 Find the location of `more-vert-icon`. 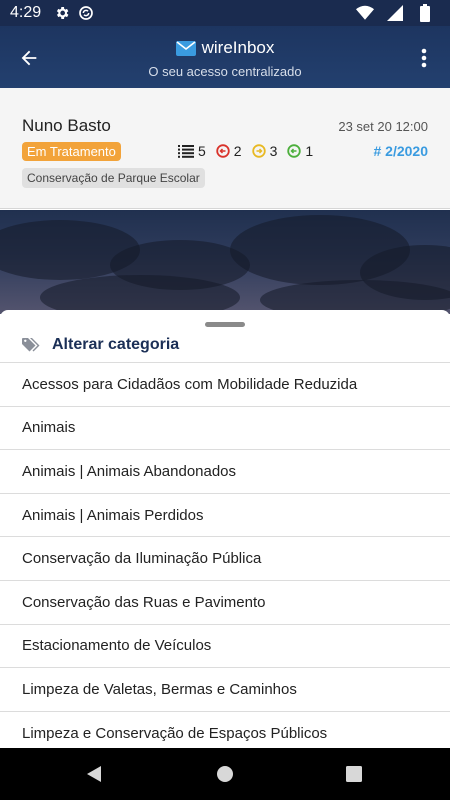

more-vert-icon is located at coordinates (424, 58).